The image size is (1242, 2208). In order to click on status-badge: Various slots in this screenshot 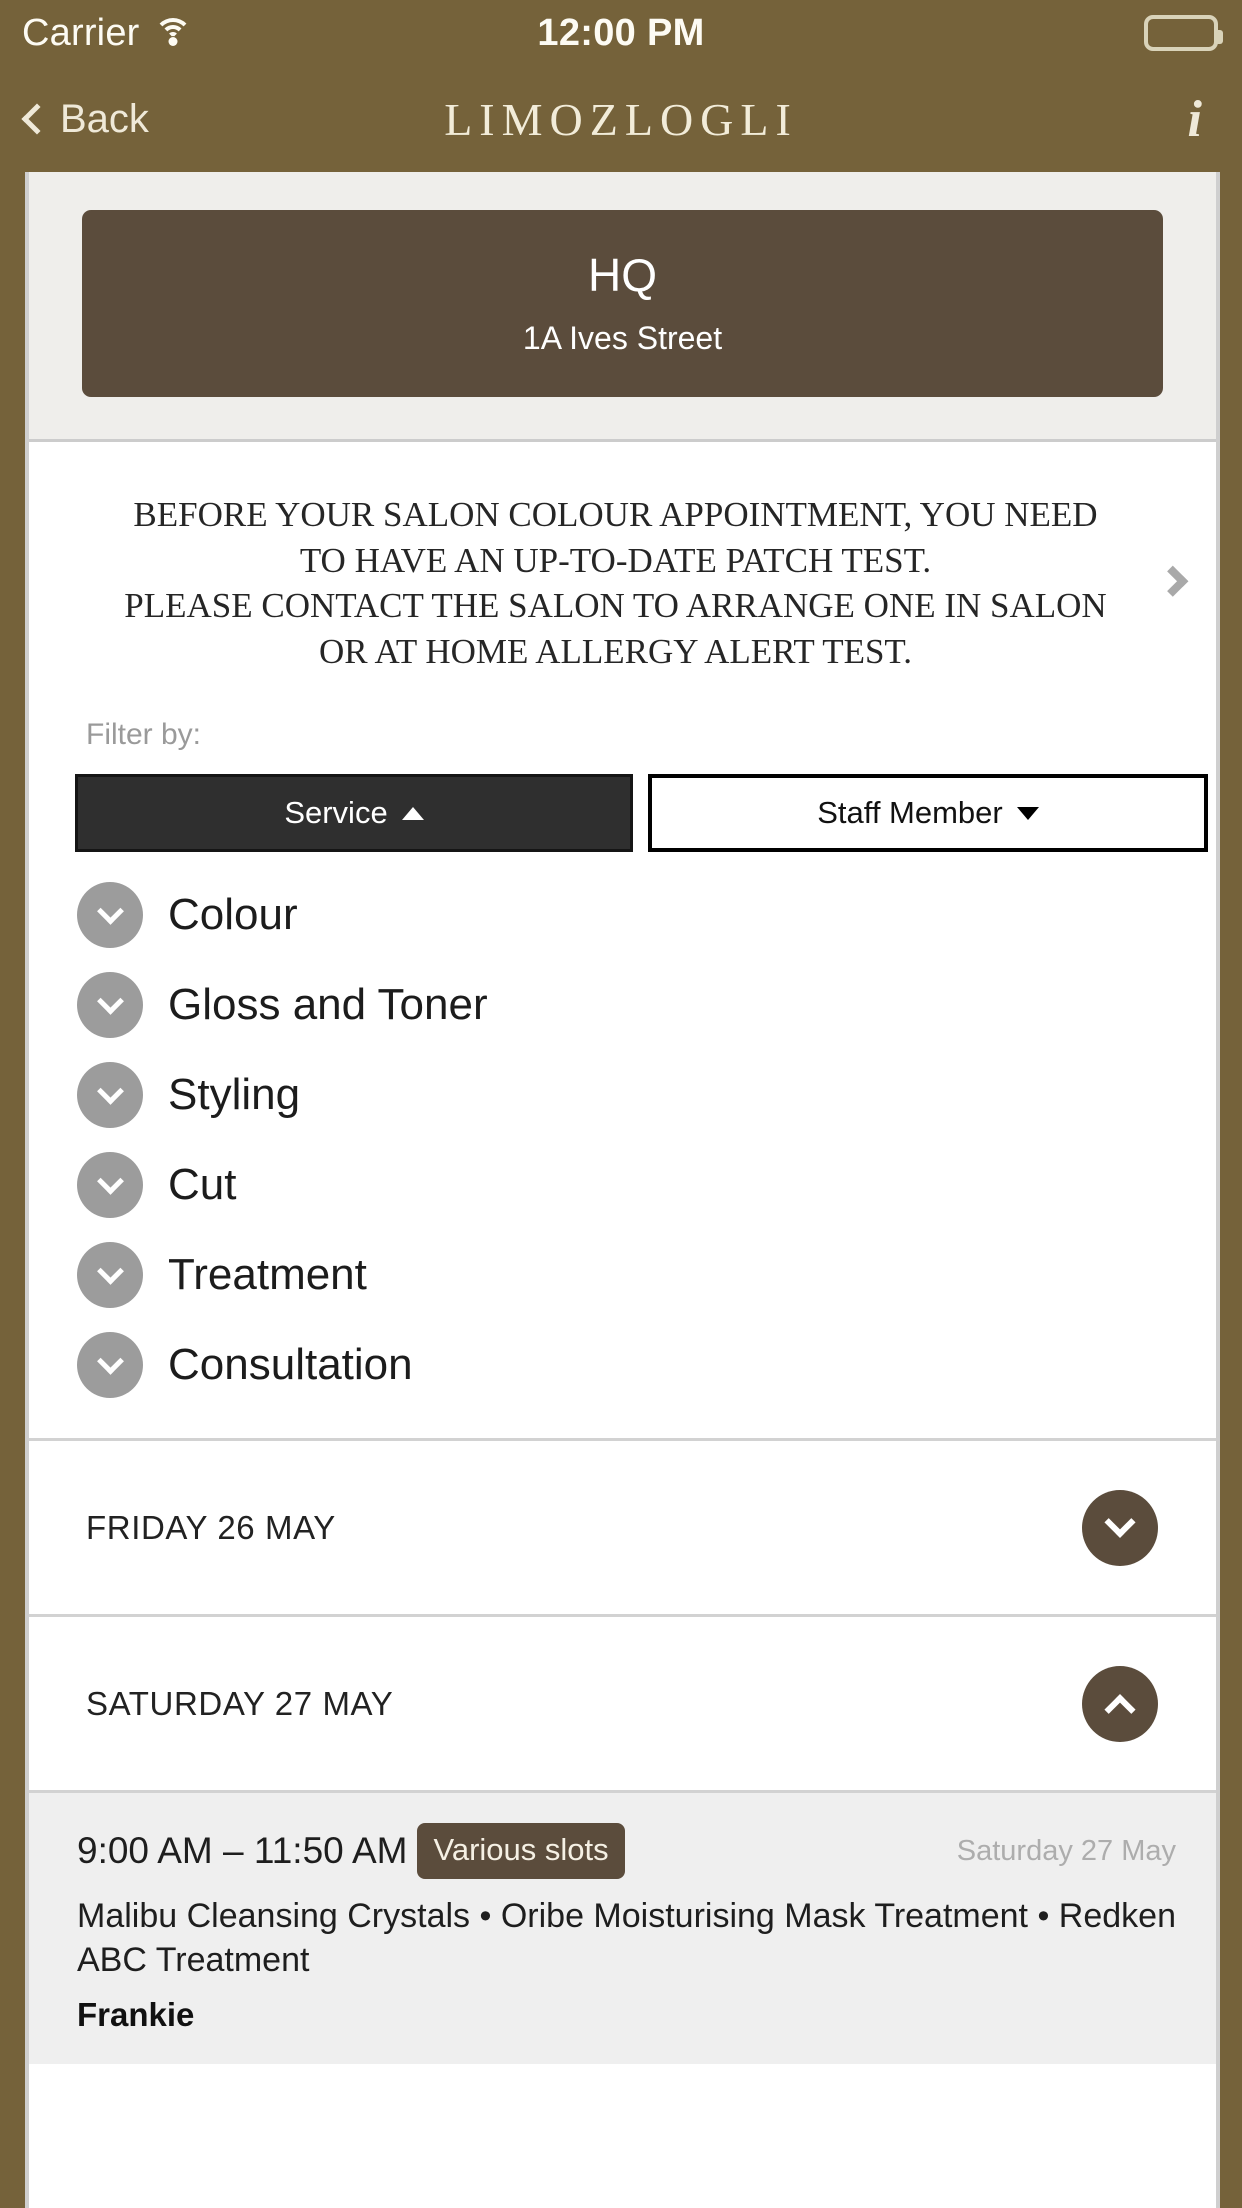, I will do `click(521, 1851)`.